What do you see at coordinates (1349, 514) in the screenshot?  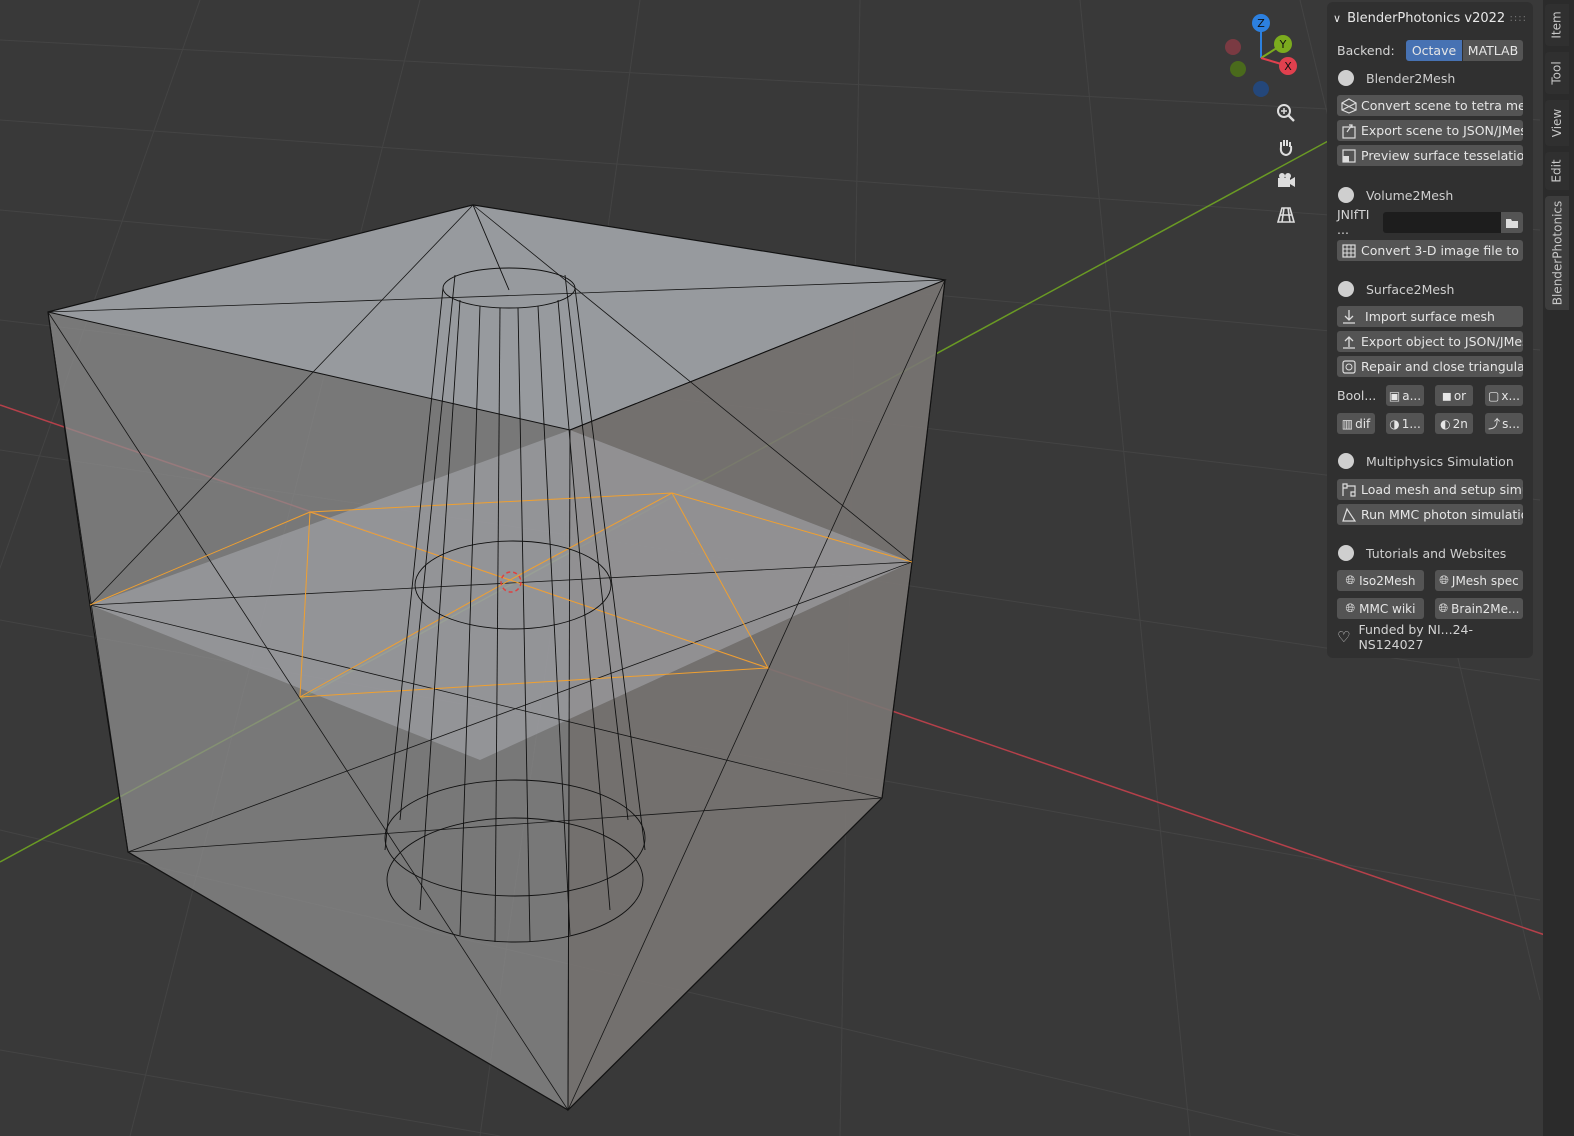 I see `run-simulation-icon` at bounding box center [1349, 514].